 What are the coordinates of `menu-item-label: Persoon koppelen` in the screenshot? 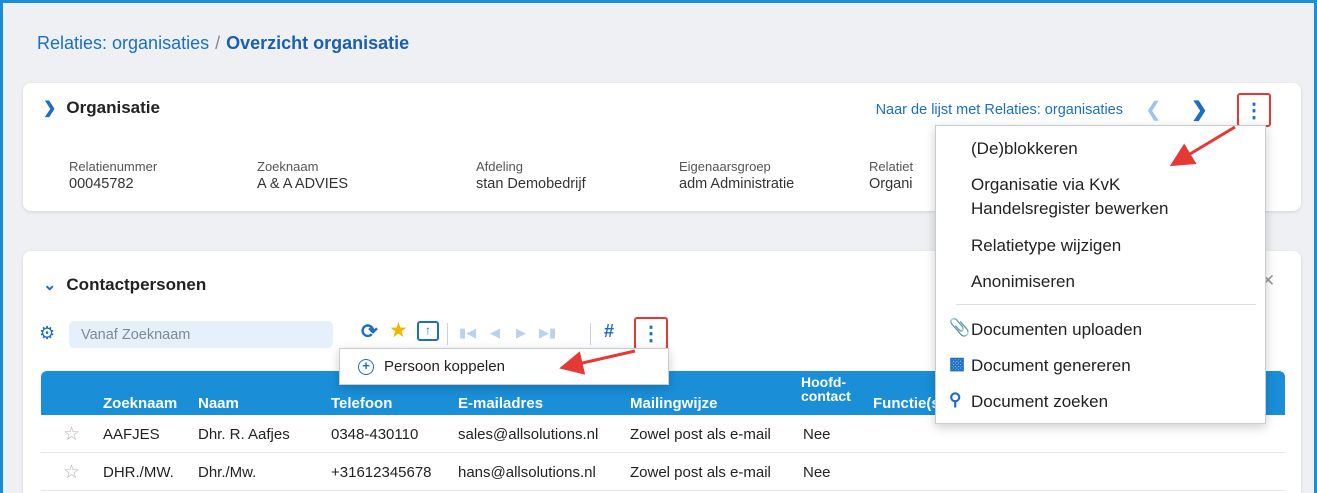 It's located at (444, 366).